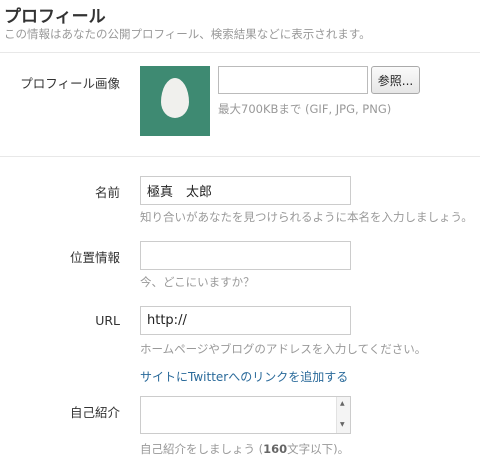 The image size is (480, 466). Describe the element at coordinates (245, 255) in the screenshot. I see `location-input` at that location.